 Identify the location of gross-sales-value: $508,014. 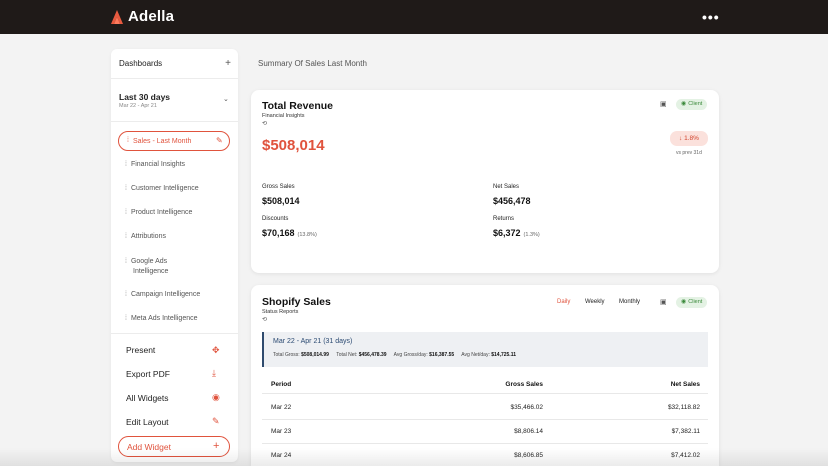
(281, 201).